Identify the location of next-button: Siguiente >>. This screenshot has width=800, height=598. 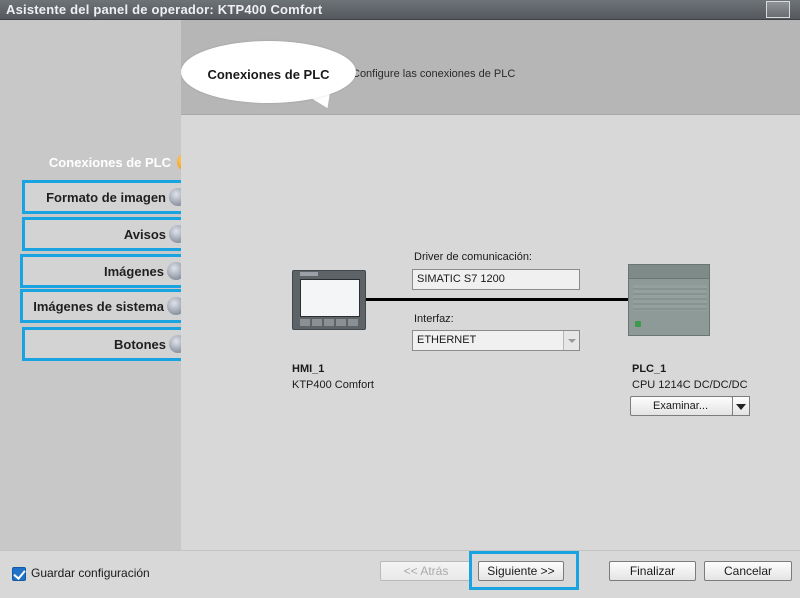
(521, 571).